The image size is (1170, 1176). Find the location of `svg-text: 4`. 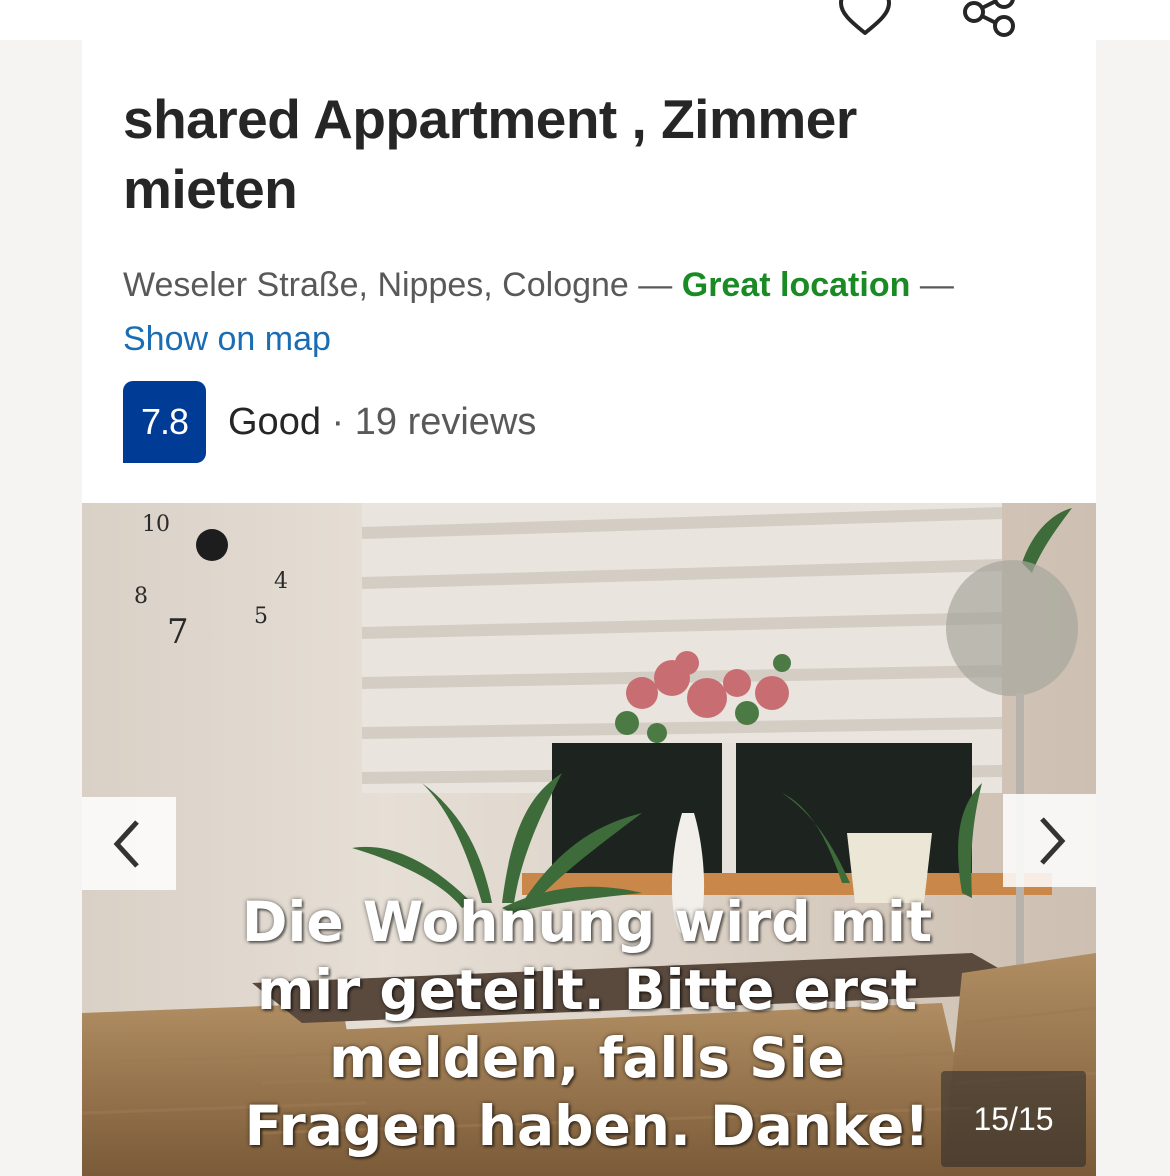

svg-text: 4 is located at coordinates (281, 581).